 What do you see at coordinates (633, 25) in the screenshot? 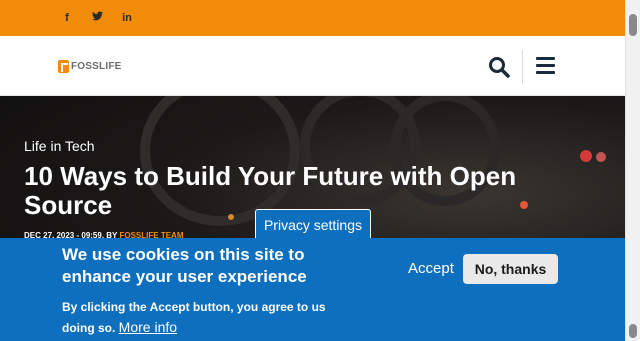
I see `scrollbar-thumb` at bounding box center [633, 25].